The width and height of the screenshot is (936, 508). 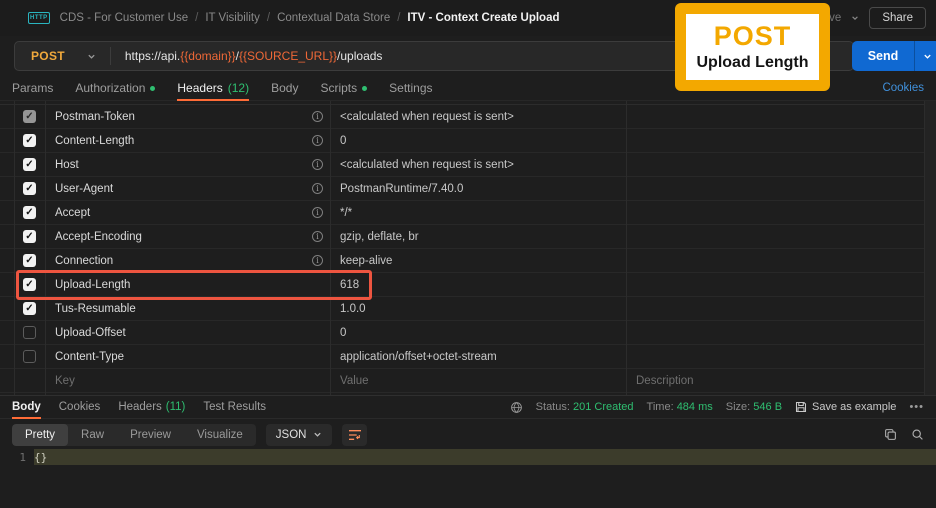 I want to click on tab-settings: Settings, so click(x=410, y=88).